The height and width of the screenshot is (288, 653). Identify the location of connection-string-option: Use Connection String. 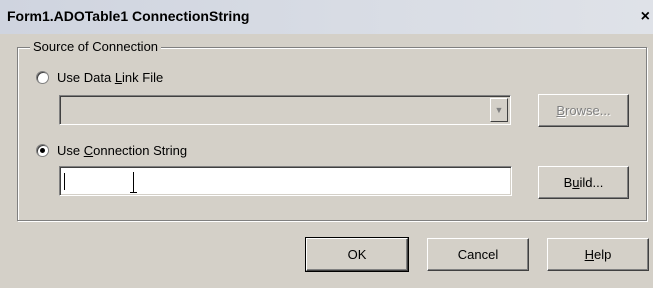
(111, 150).